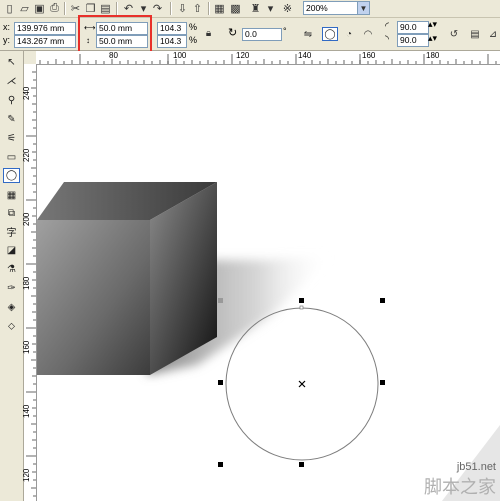  What do you see at coordinates (24, 8) in the screenshot?
I see `open-folder-icon: ▱` at bounding box center [24, 8].